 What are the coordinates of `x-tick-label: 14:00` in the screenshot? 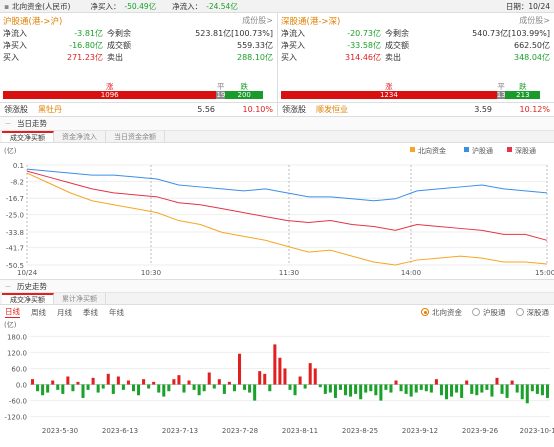 It's located at (411, 273).